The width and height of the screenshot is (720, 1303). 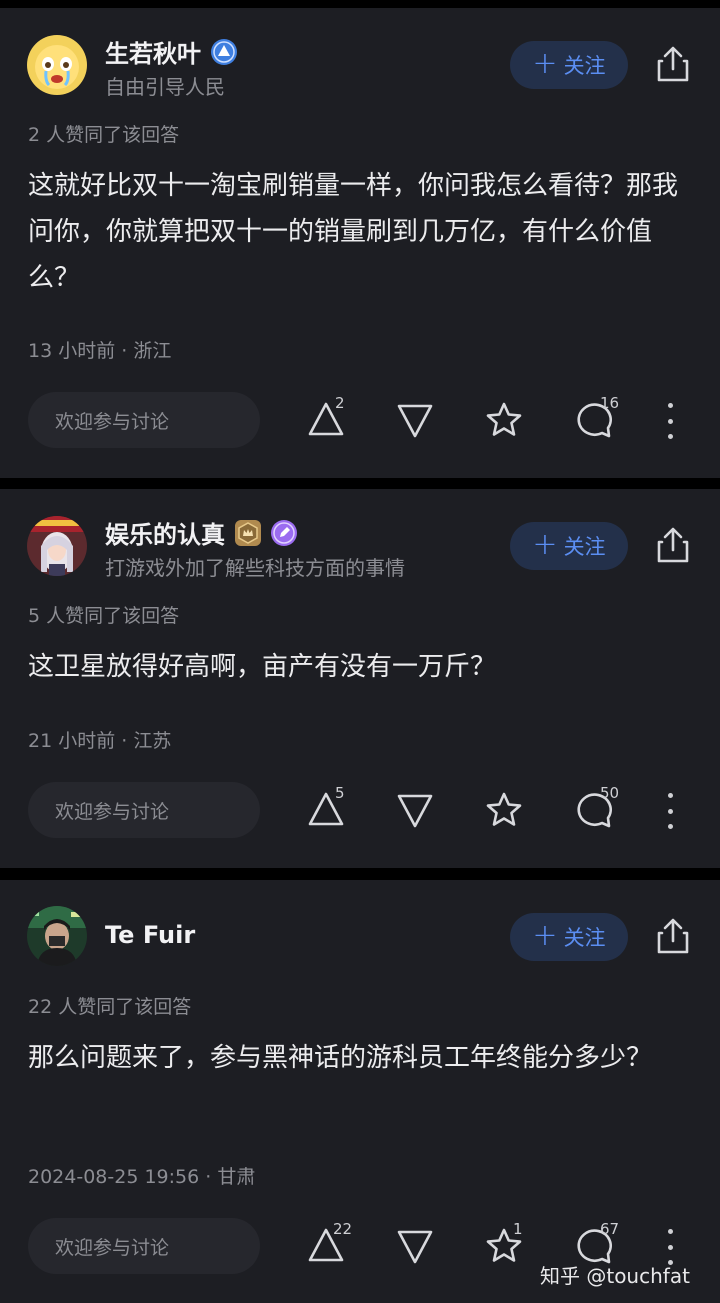 I want to click on author-name: 生若秋叶, so click(x=153, y=51).